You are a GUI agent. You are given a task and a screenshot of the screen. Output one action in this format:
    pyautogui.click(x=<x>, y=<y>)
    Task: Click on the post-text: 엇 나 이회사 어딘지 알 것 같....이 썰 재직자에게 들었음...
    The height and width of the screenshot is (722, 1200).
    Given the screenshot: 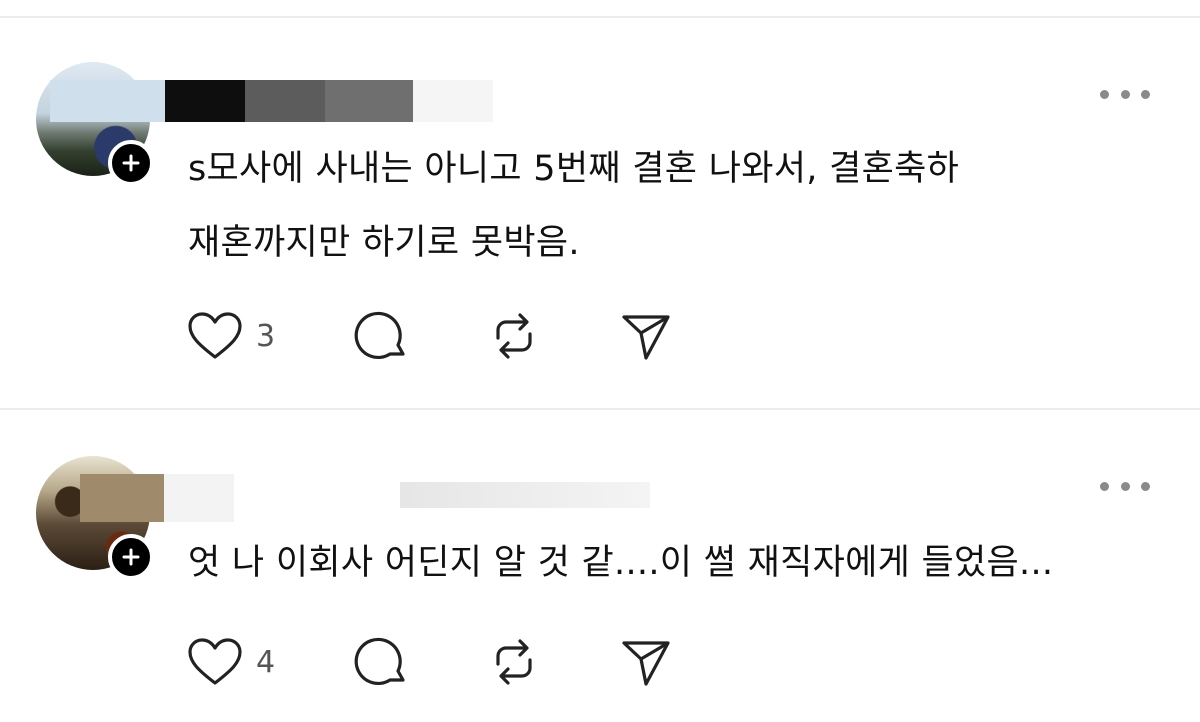 What is the action you would take?
    pyautogui.click(x=621, y=563)
    